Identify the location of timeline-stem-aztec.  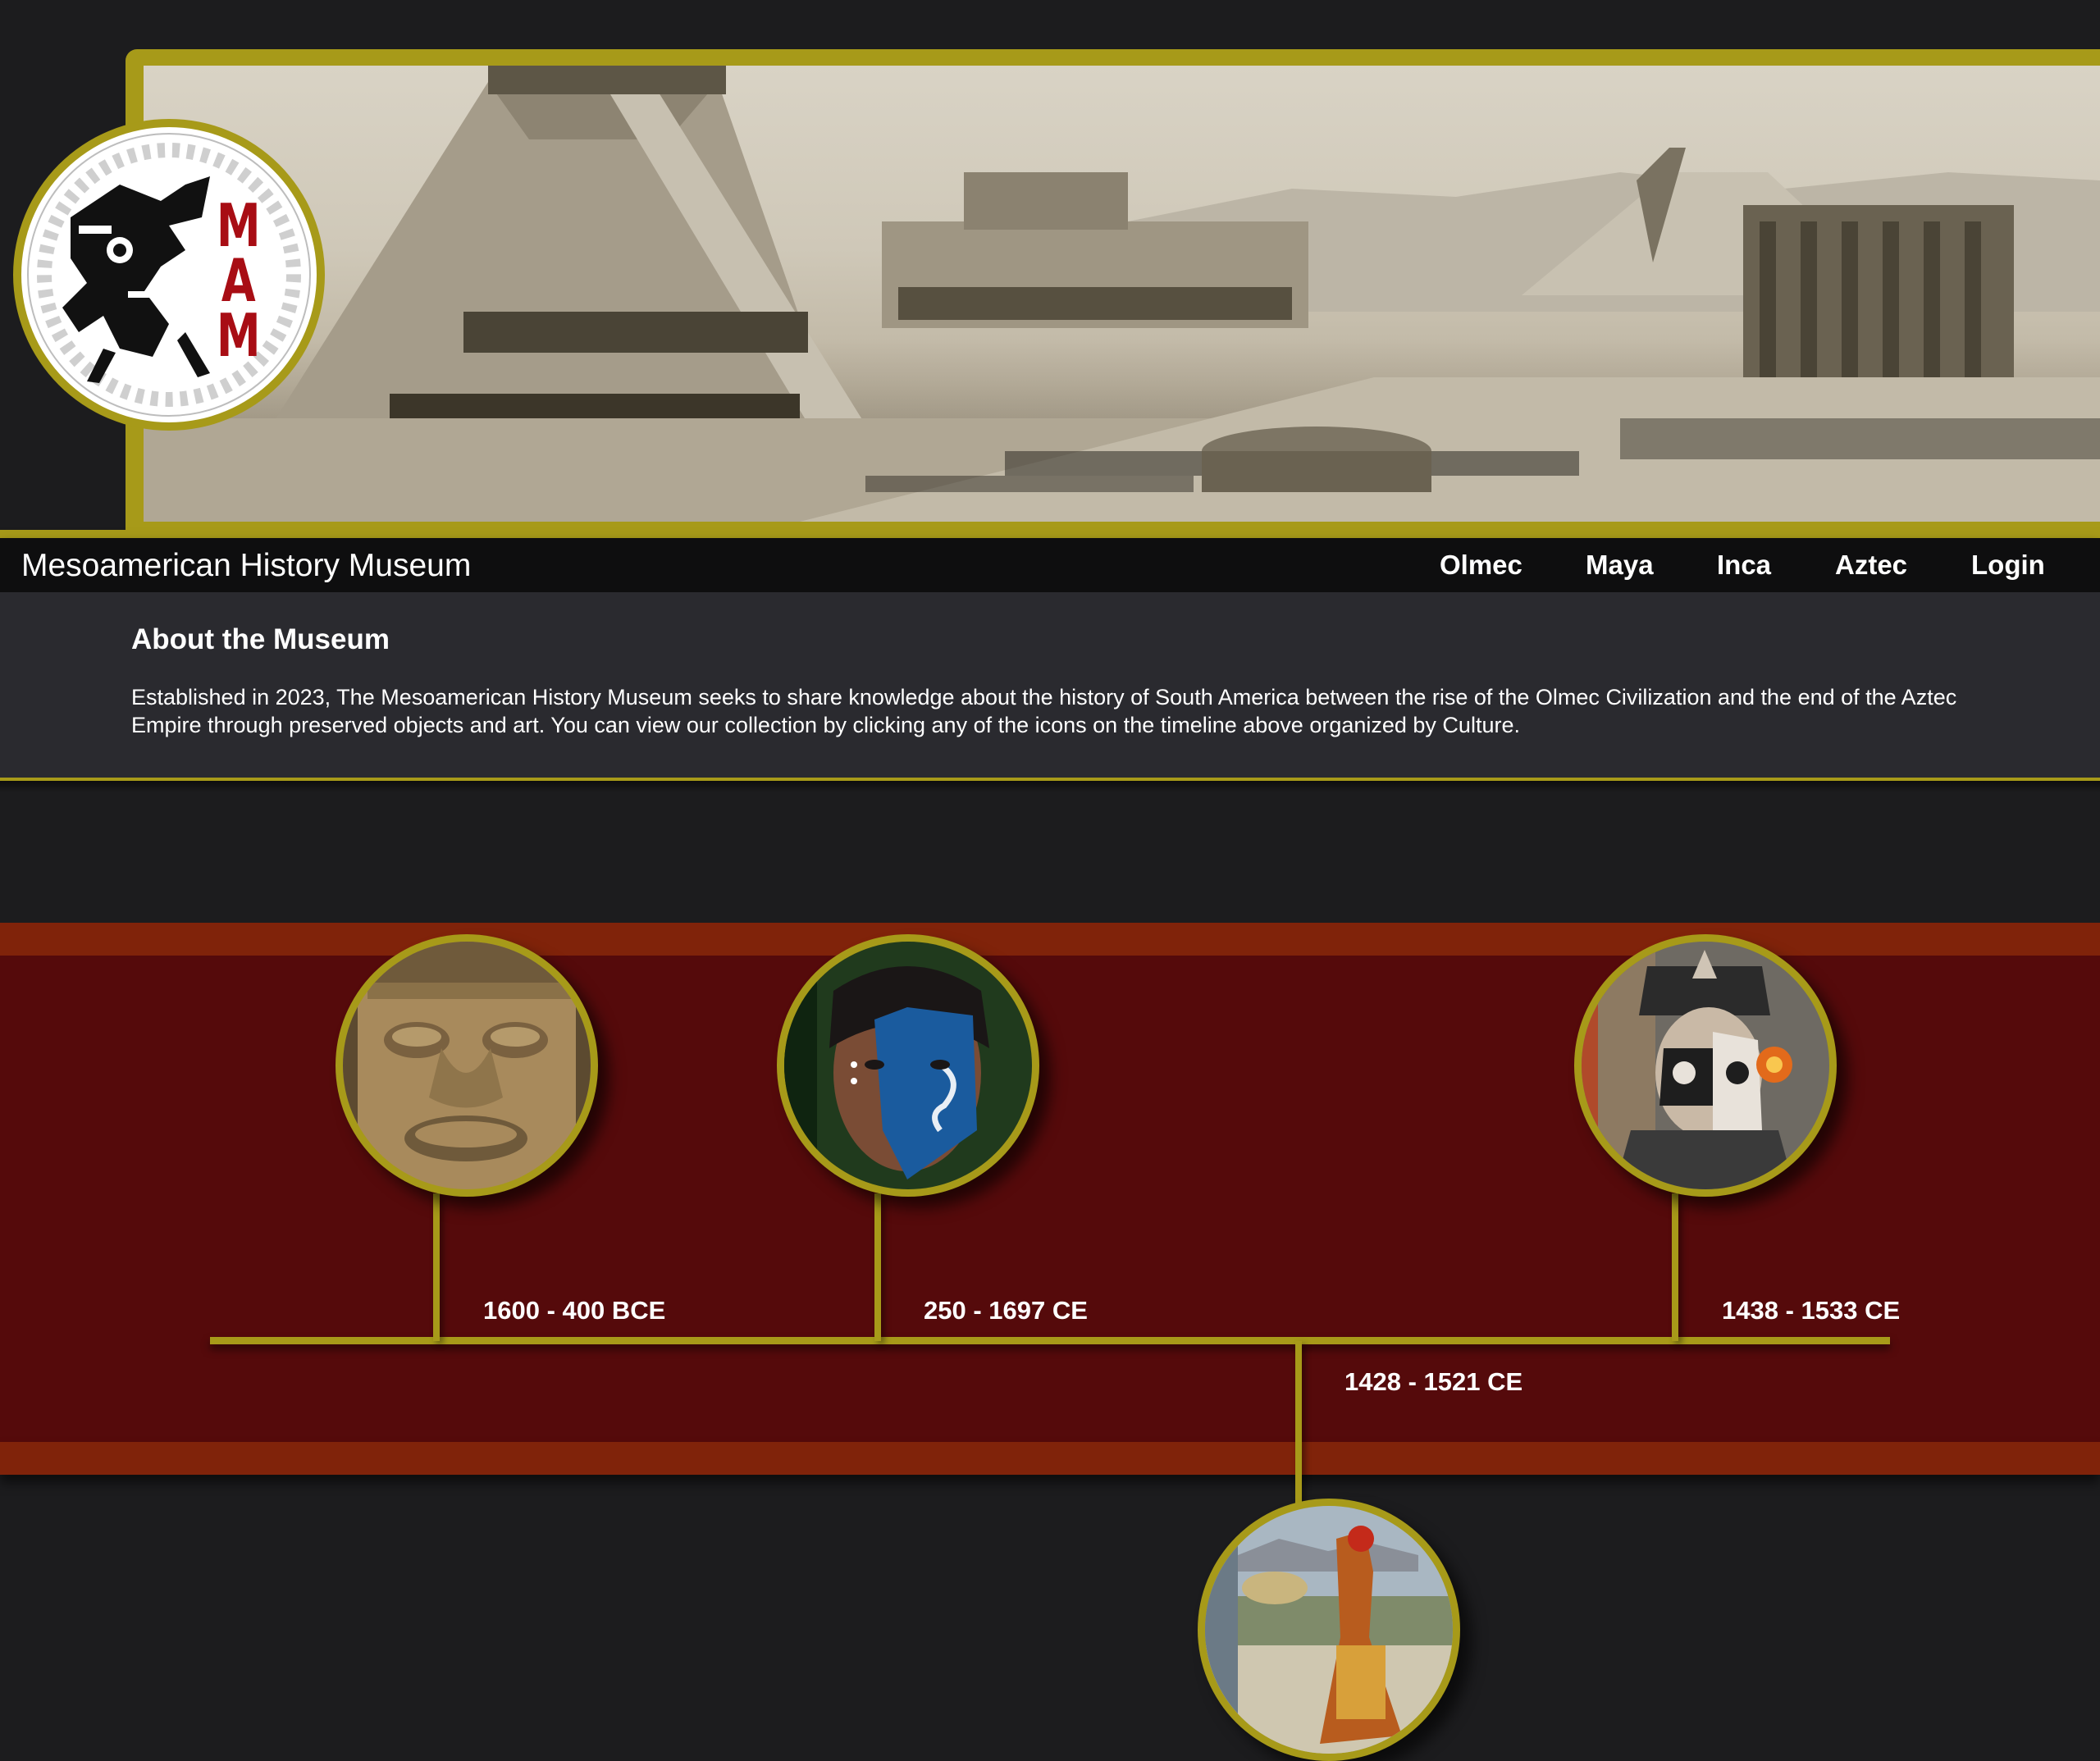
(1675, 1267).